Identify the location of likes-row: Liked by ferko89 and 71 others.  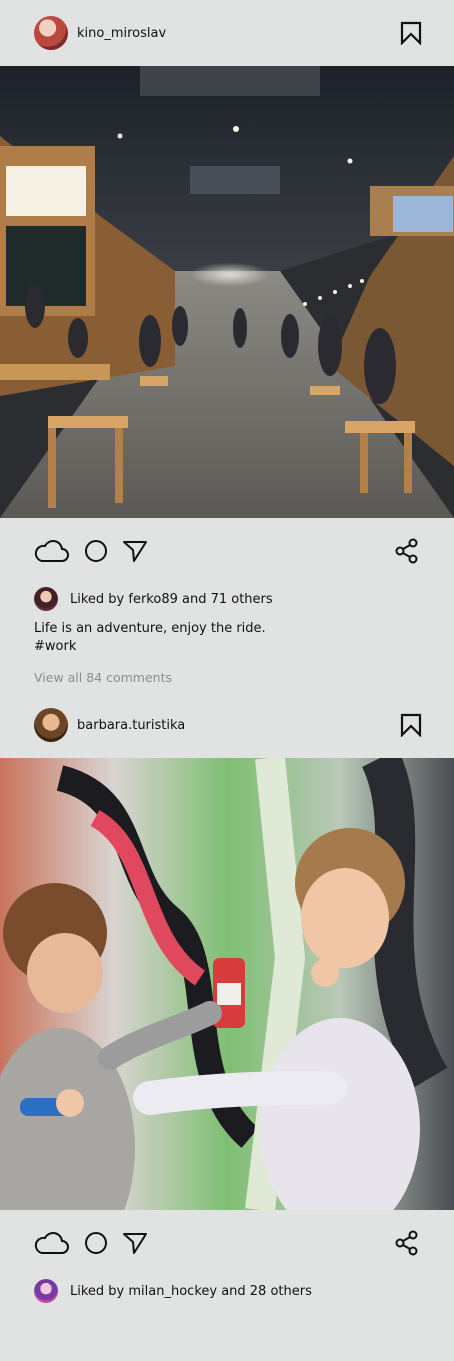
(227, 599).